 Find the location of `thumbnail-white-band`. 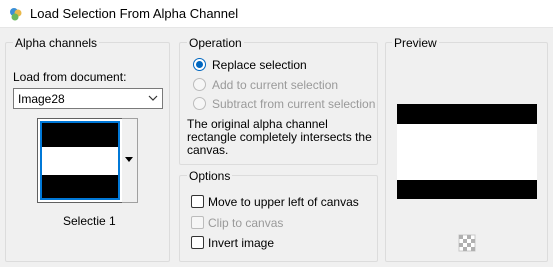

thumbnail-white-band is located at coordinates (80, 161).